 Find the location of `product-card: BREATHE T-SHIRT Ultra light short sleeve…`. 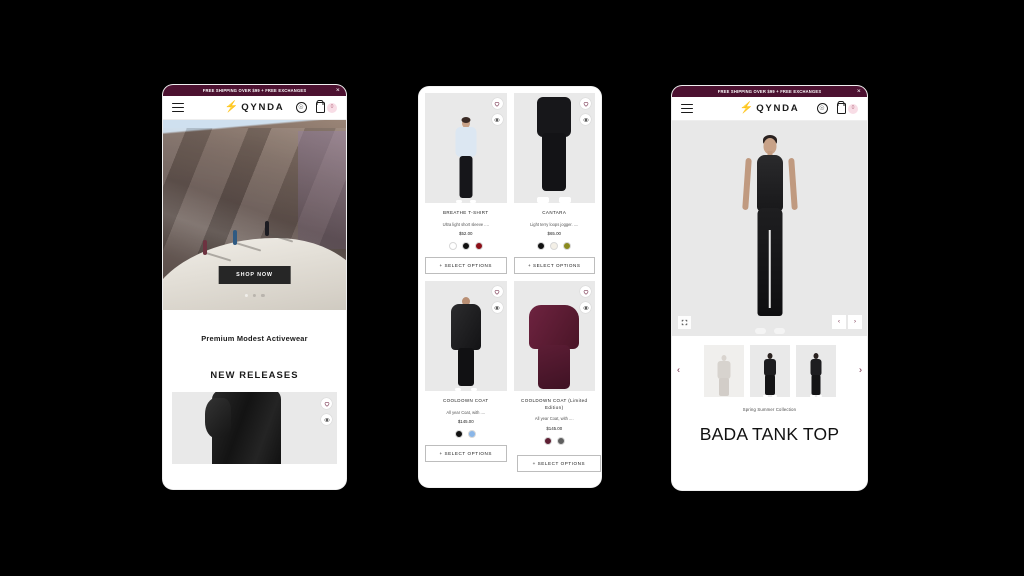

product-card: BREATHE T-SHIRT Ultra light short sleeve… is located at coordinates (466, 184).